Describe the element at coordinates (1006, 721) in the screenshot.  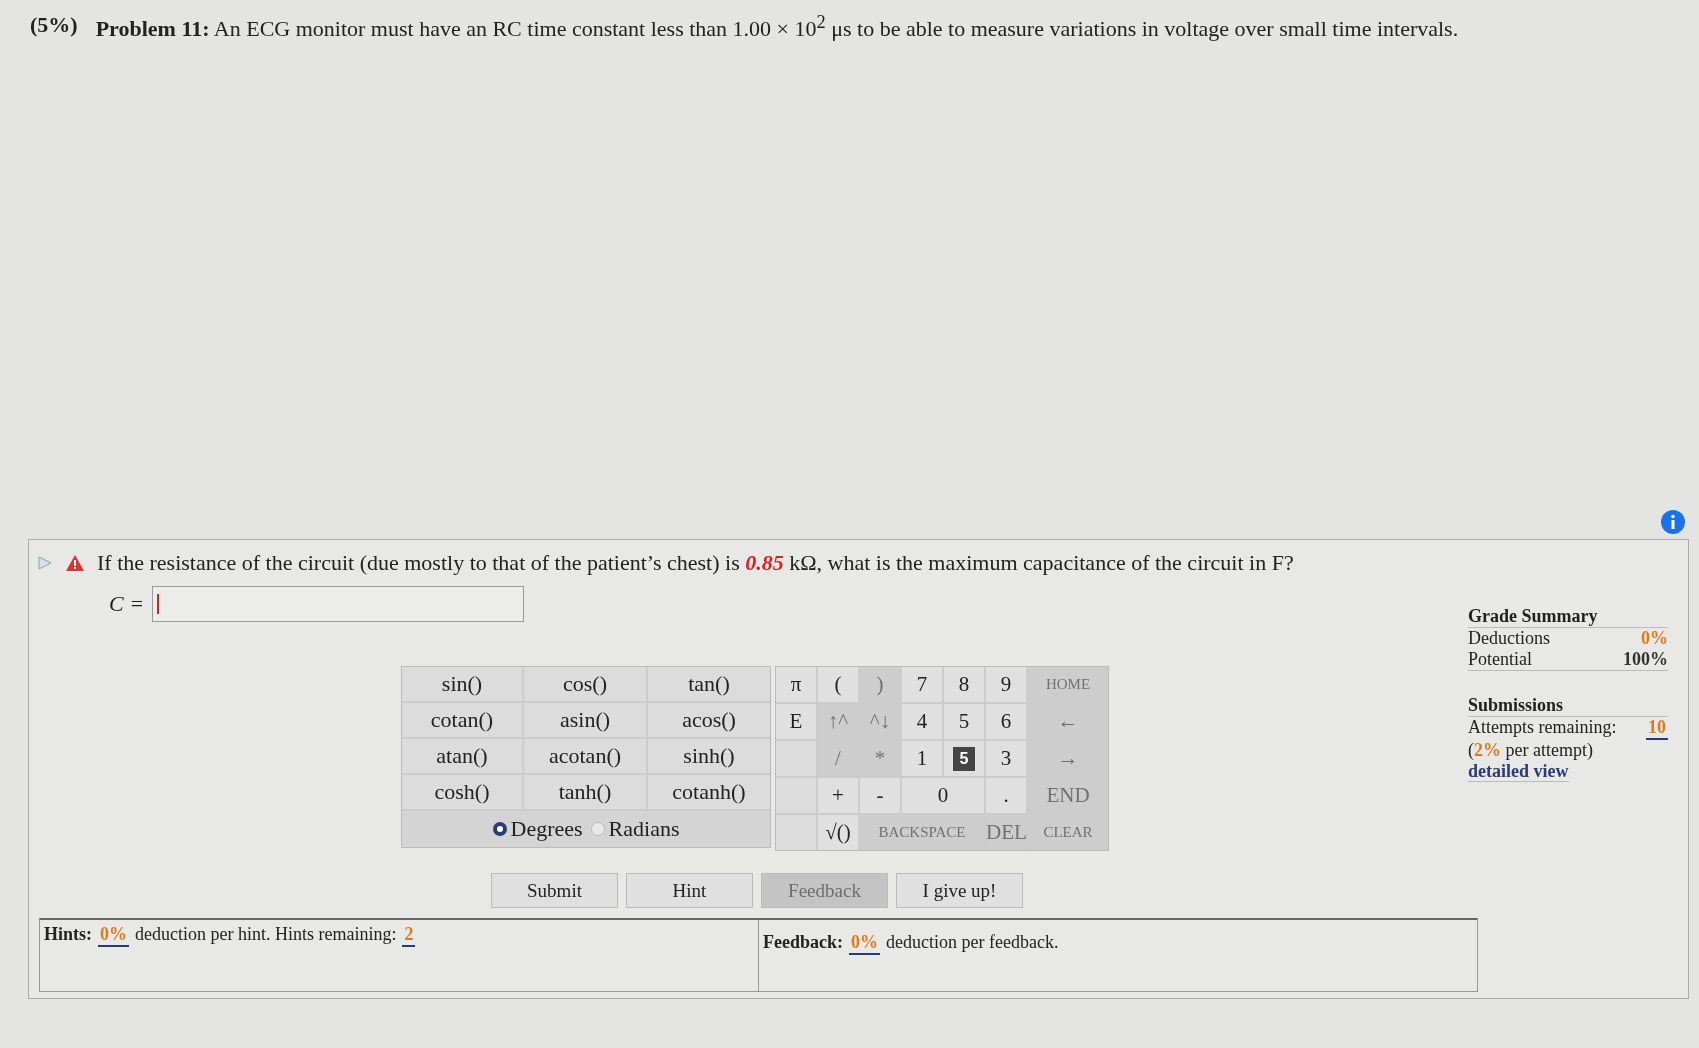
I see `keypad-key: 6` at that location.